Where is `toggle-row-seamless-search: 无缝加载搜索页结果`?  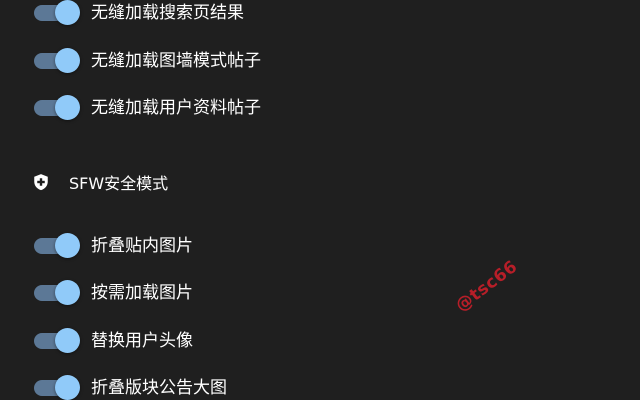
toggle-row-seamless-search: 无缝加载搜索页结果 is located at coordinates (138, 14).